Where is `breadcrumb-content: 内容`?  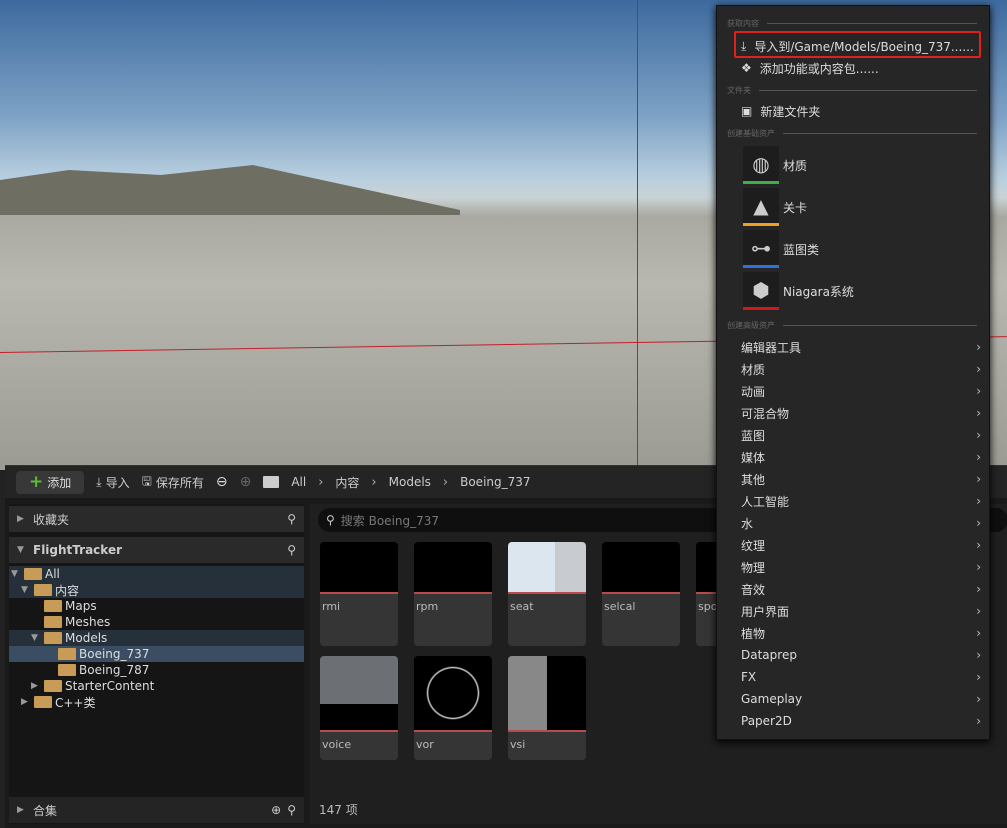
breadcrumb-content: 内容 is located at coordinates (347, 482).